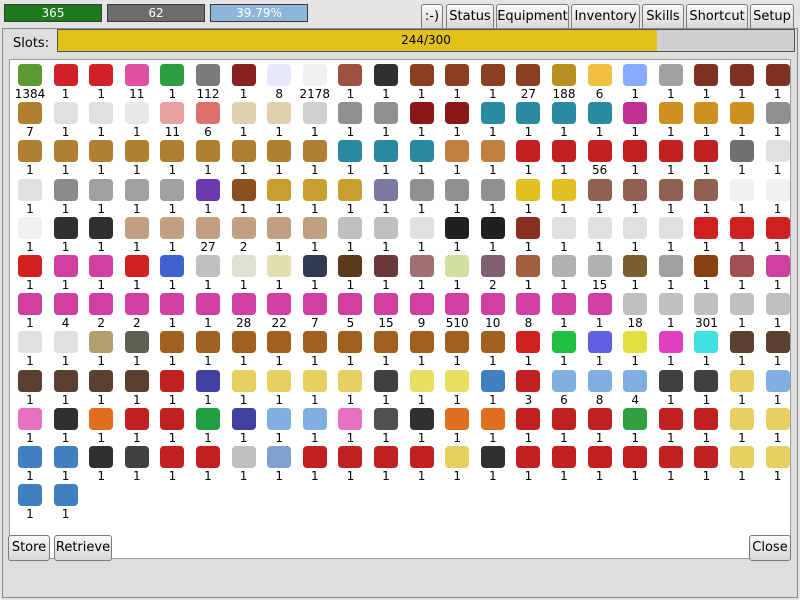  What do you see at coordinates (528, 310) in the screenshot?
I see `storage-slot: 8` at bounding box center [528, 310].